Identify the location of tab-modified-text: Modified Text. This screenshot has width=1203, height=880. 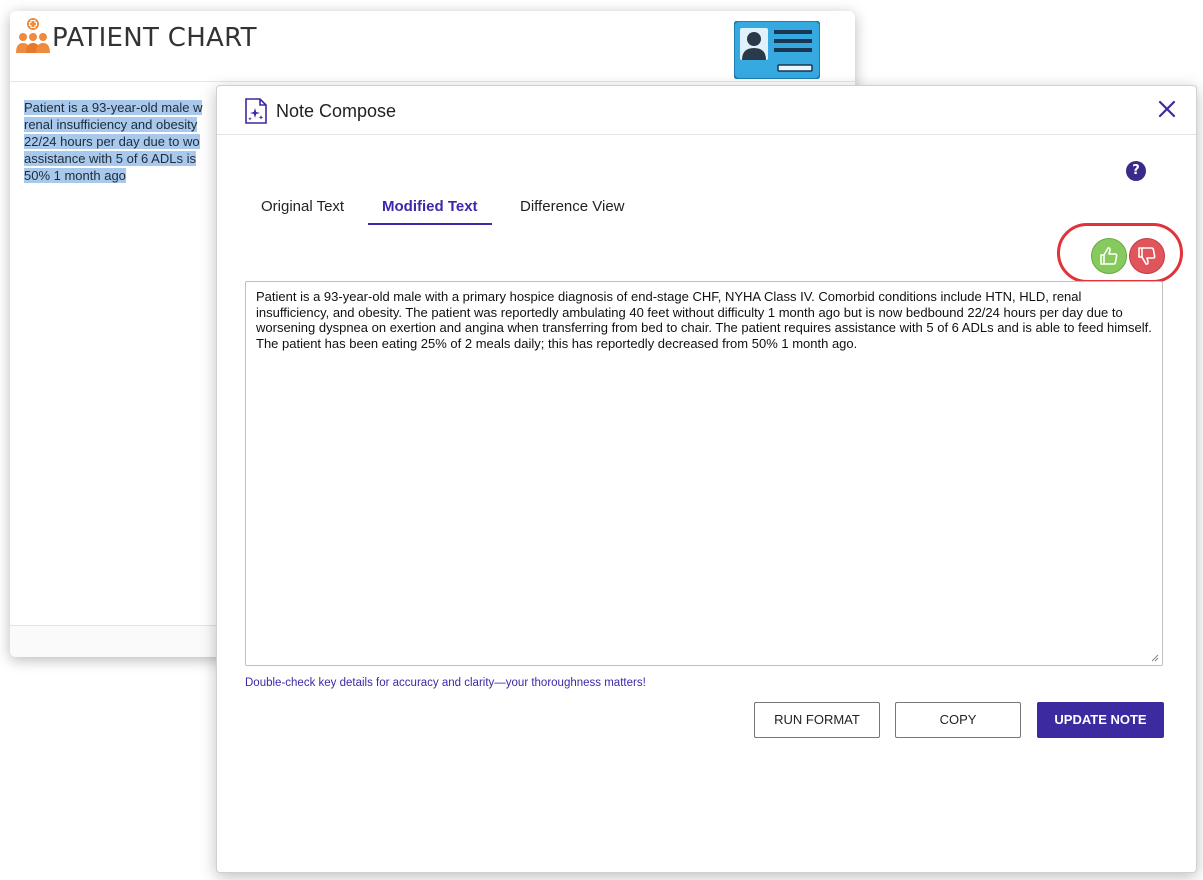
(430, 211).